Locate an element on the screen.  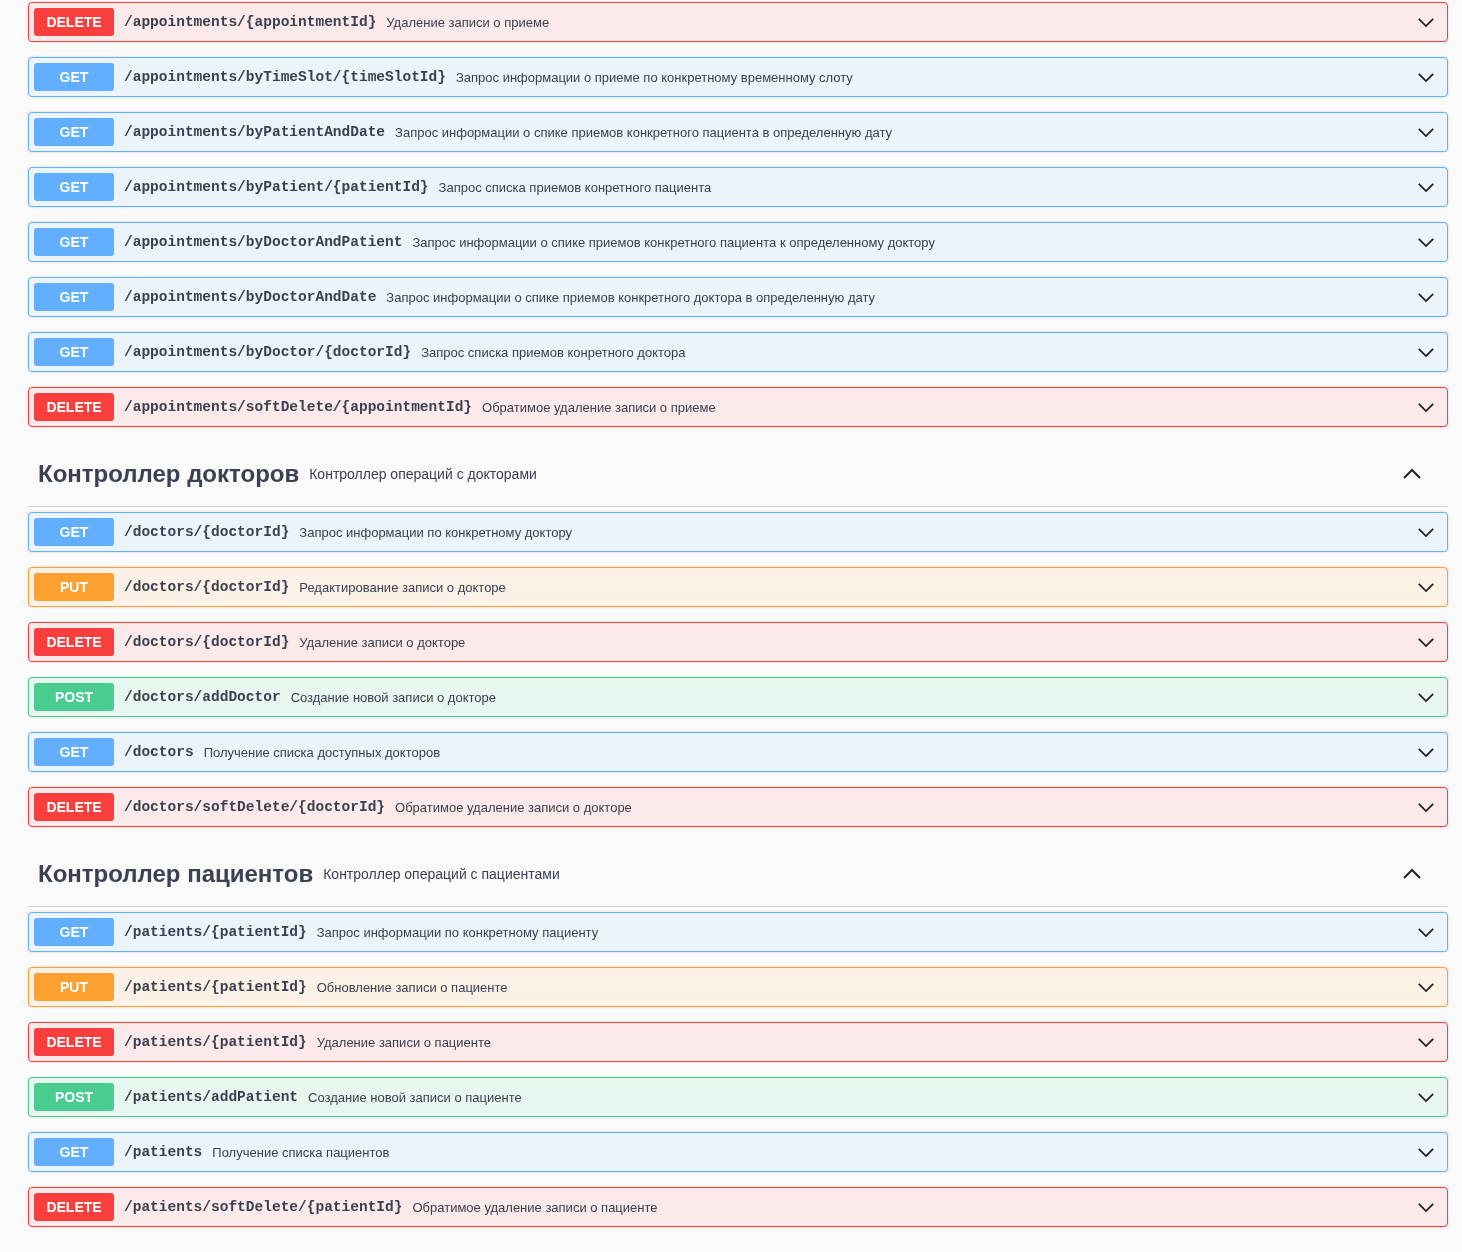
endpoint-row: DELETE /patients/softDelete/{patientId} Обратимое удаление записи о пациенте is located at coordinates (738, 1207).